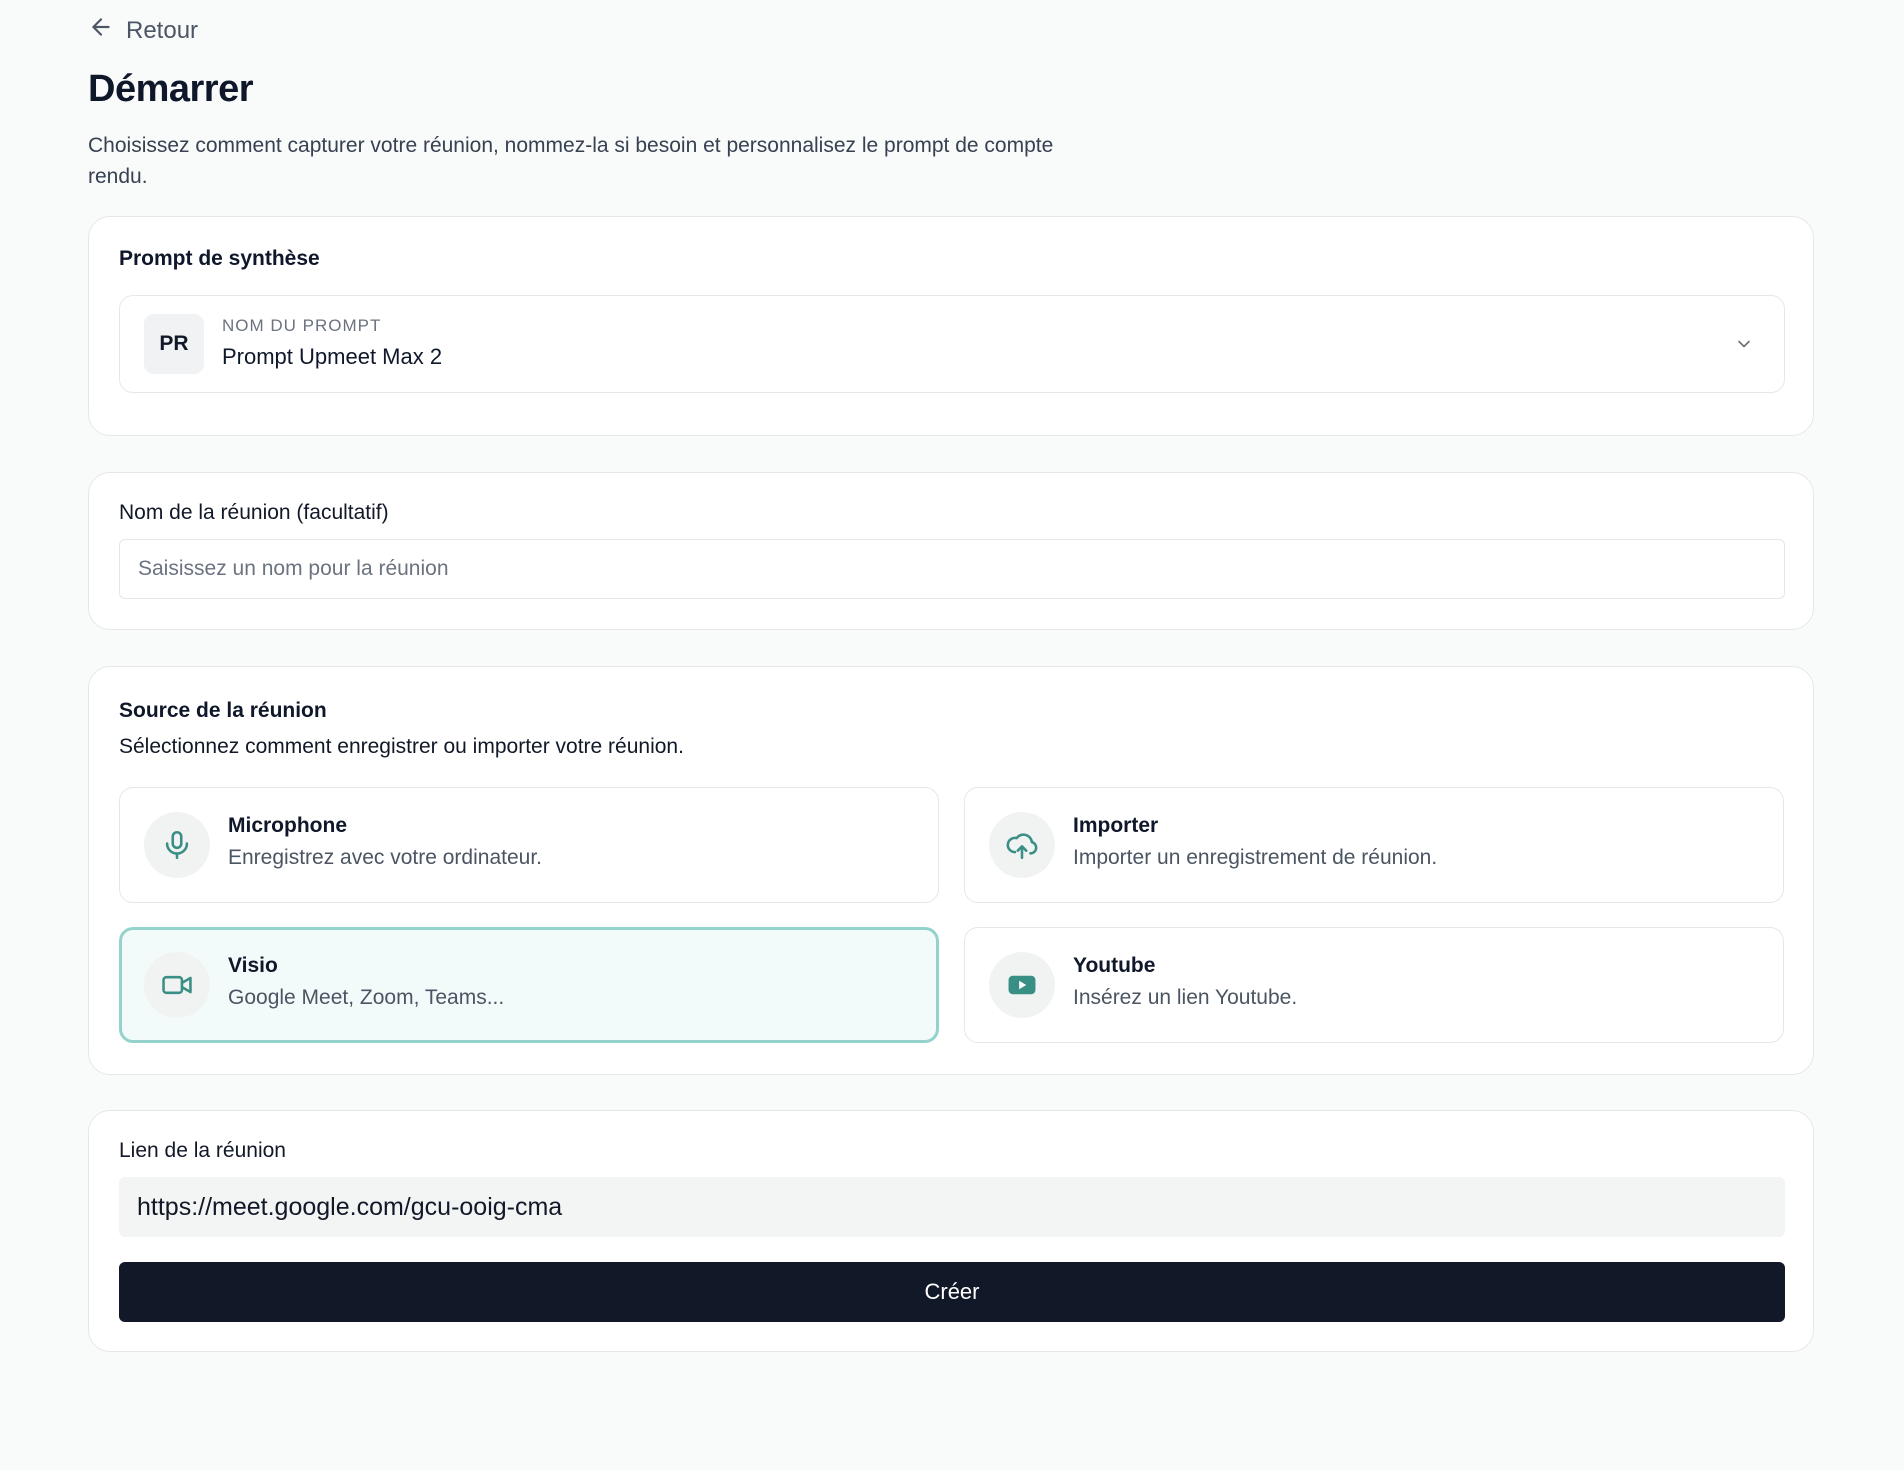 The height and width of the screenshot is (1470, 1904). What do you see at coordinates (302, 325) in the screenshot?
I see `prompt-caption: NOM DU PROMPT` at bounding box center [302, 325].